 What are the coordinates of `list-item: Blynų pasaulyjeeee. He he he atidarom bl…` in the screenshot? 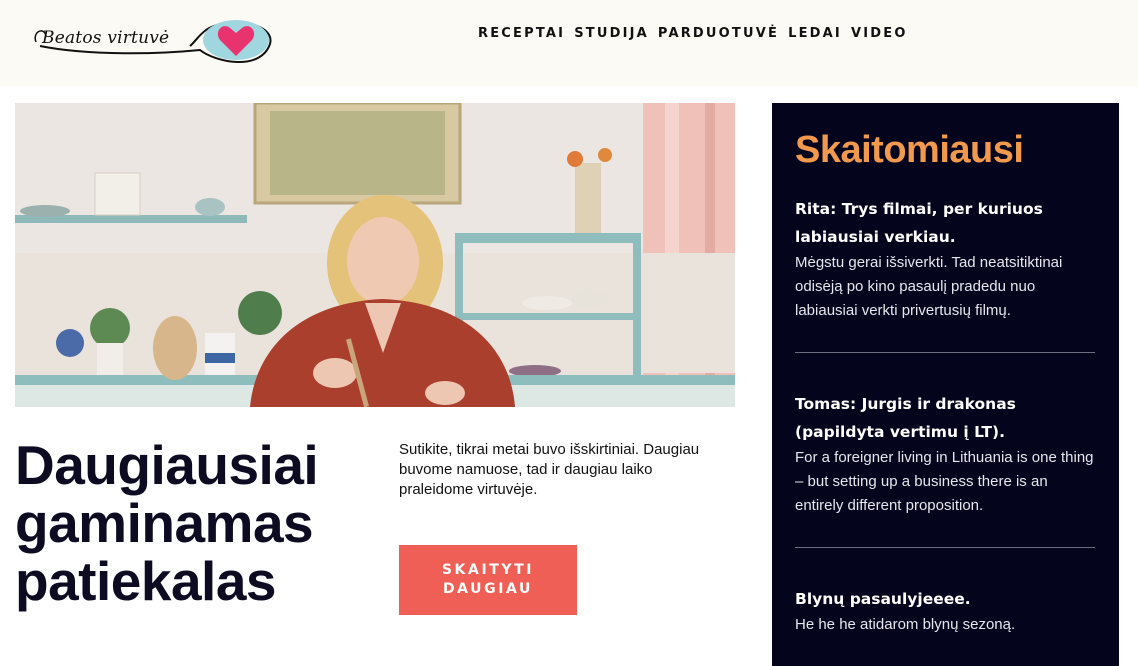 It's located at (945, 611).